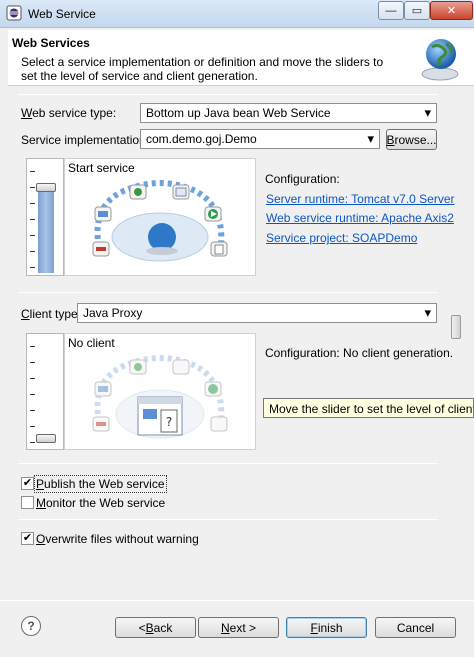 Image resolution: width=474 pixels, height=657 pixels. What do you see at coordinates (160, 221) in the screenshot?
I see `service-lifecycle-diagram` at bounding box center [160, 221].